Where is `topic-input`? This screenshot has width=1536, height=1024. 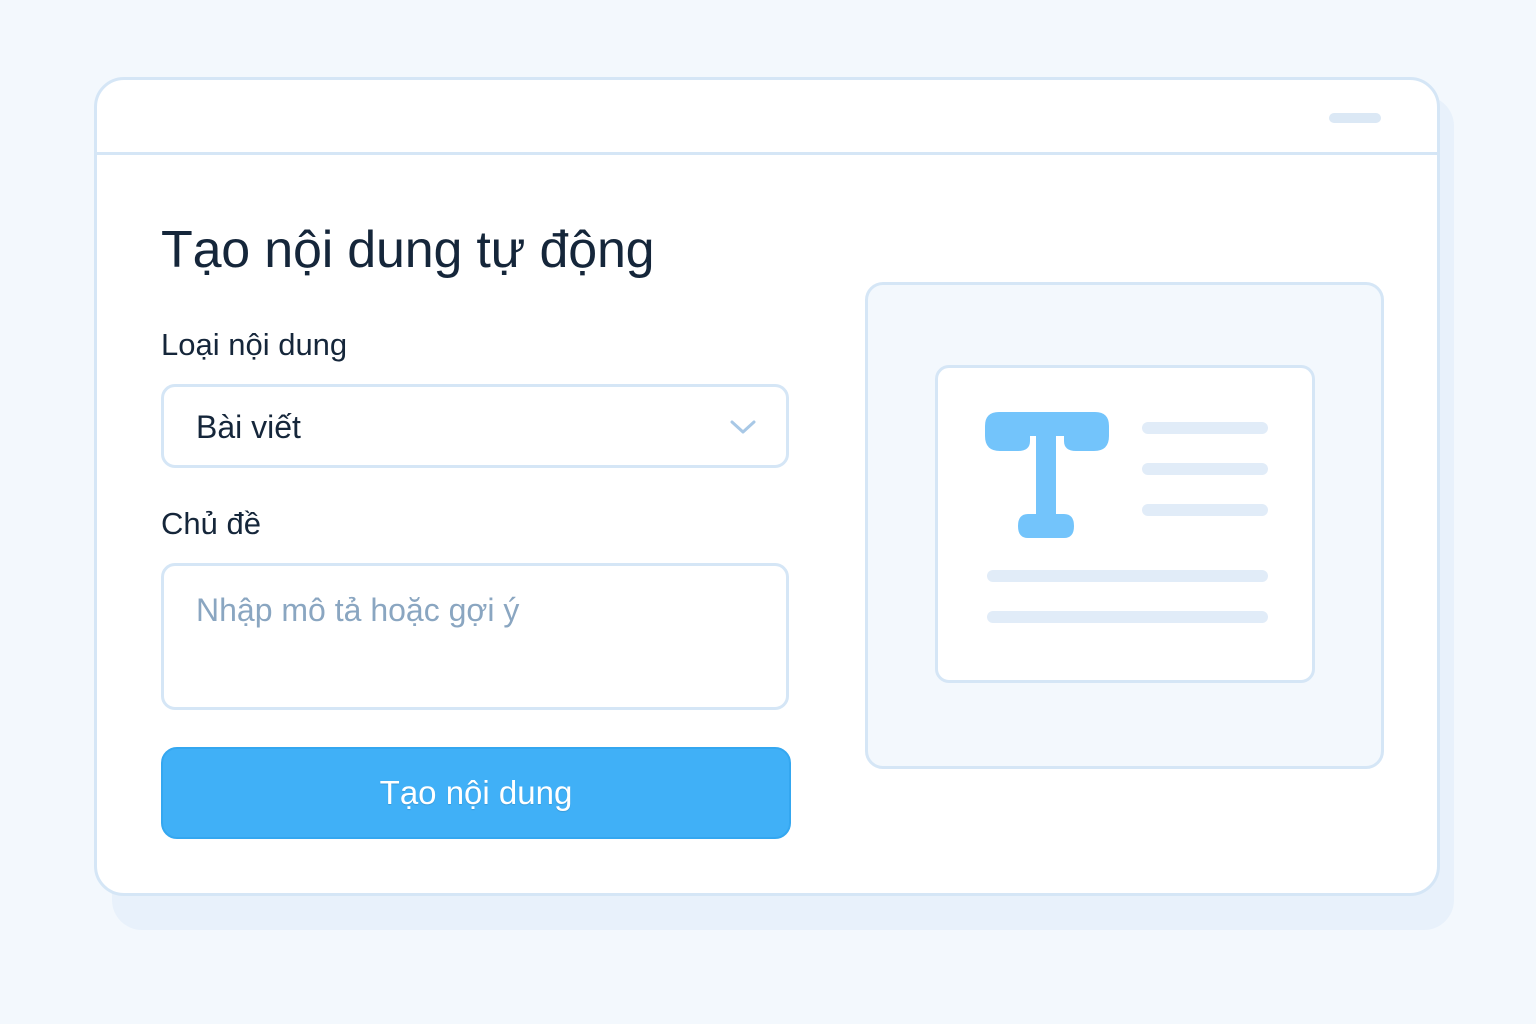
topic-input is located at coordinates (475, 636).